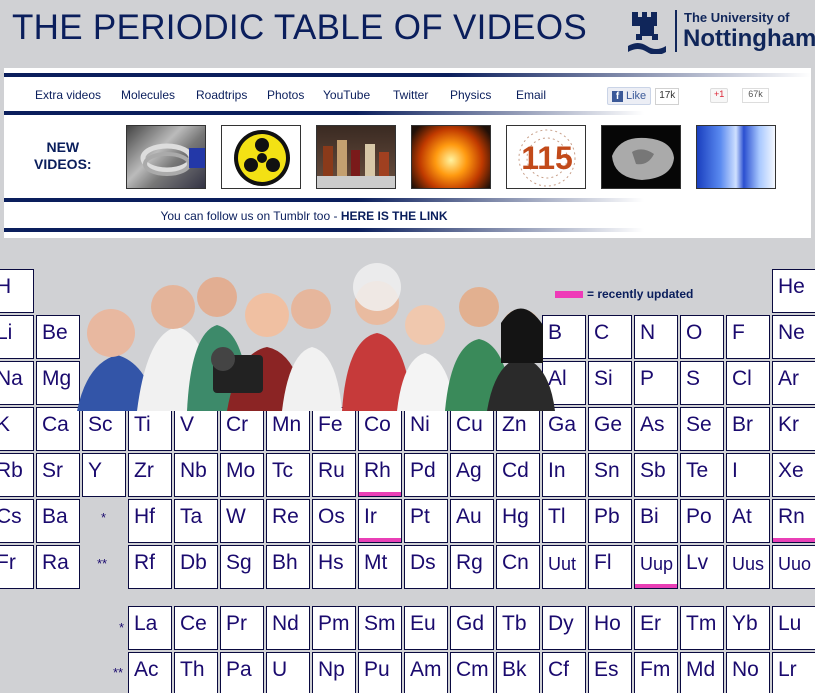 The width and height of the screenshot is (815, 693). What do you see at coordinates (472, 475) in the screenshot?
I see `element-ag: Ag` at bounding box center [472, 475].